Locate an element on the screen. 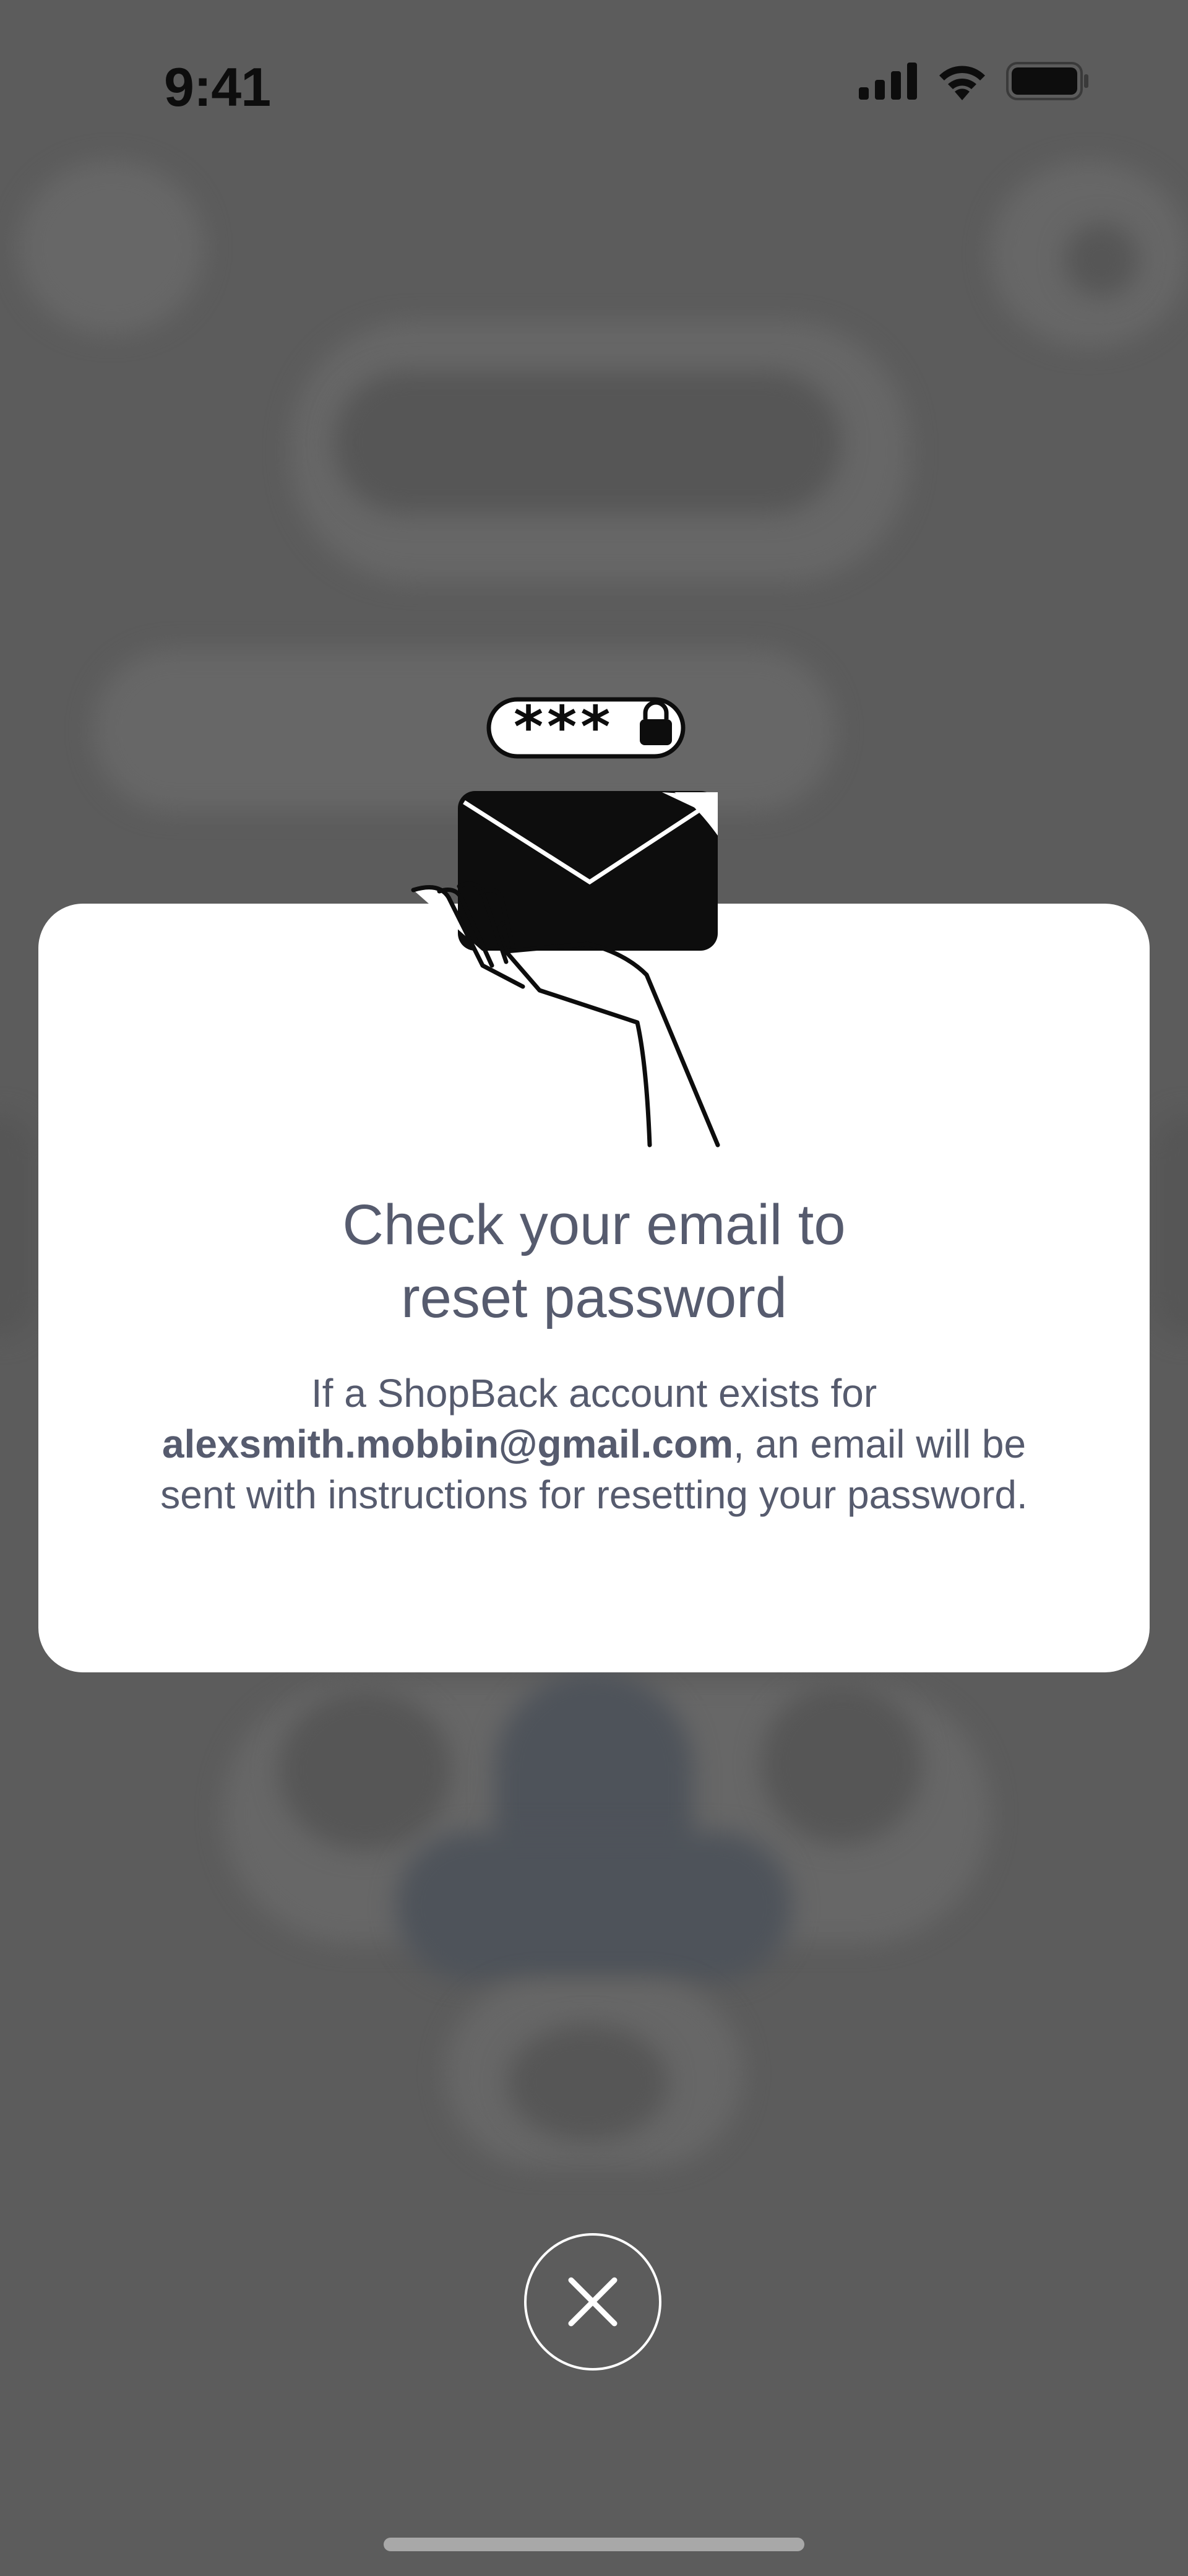 The height and width of the screenshot is (2576, 1188). status-time: 9:41 is located at coordinates (217, 87).